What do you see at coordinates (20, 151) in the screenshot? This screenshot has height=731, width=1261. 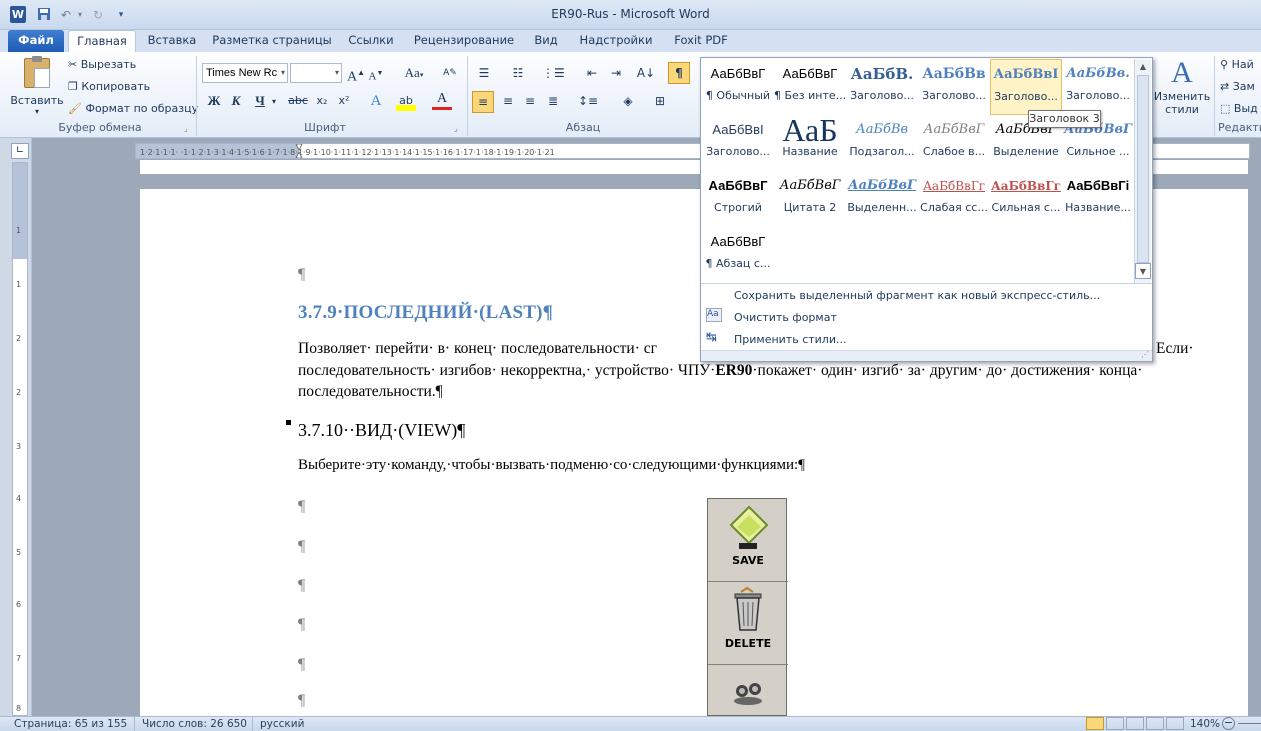 I see `tab-selector-icon: ∟` at bounding box center [20, 151].